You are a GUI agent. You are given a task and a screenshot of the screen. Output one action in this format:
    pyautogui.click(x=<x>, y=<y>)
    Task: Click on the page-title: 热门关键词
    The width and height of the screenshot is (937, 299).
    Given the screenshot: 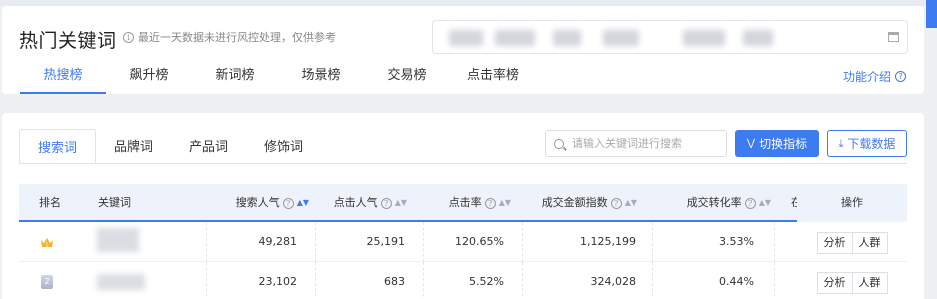 What is the action you would take?
    pyautogui.click(x=68, y=41)
    